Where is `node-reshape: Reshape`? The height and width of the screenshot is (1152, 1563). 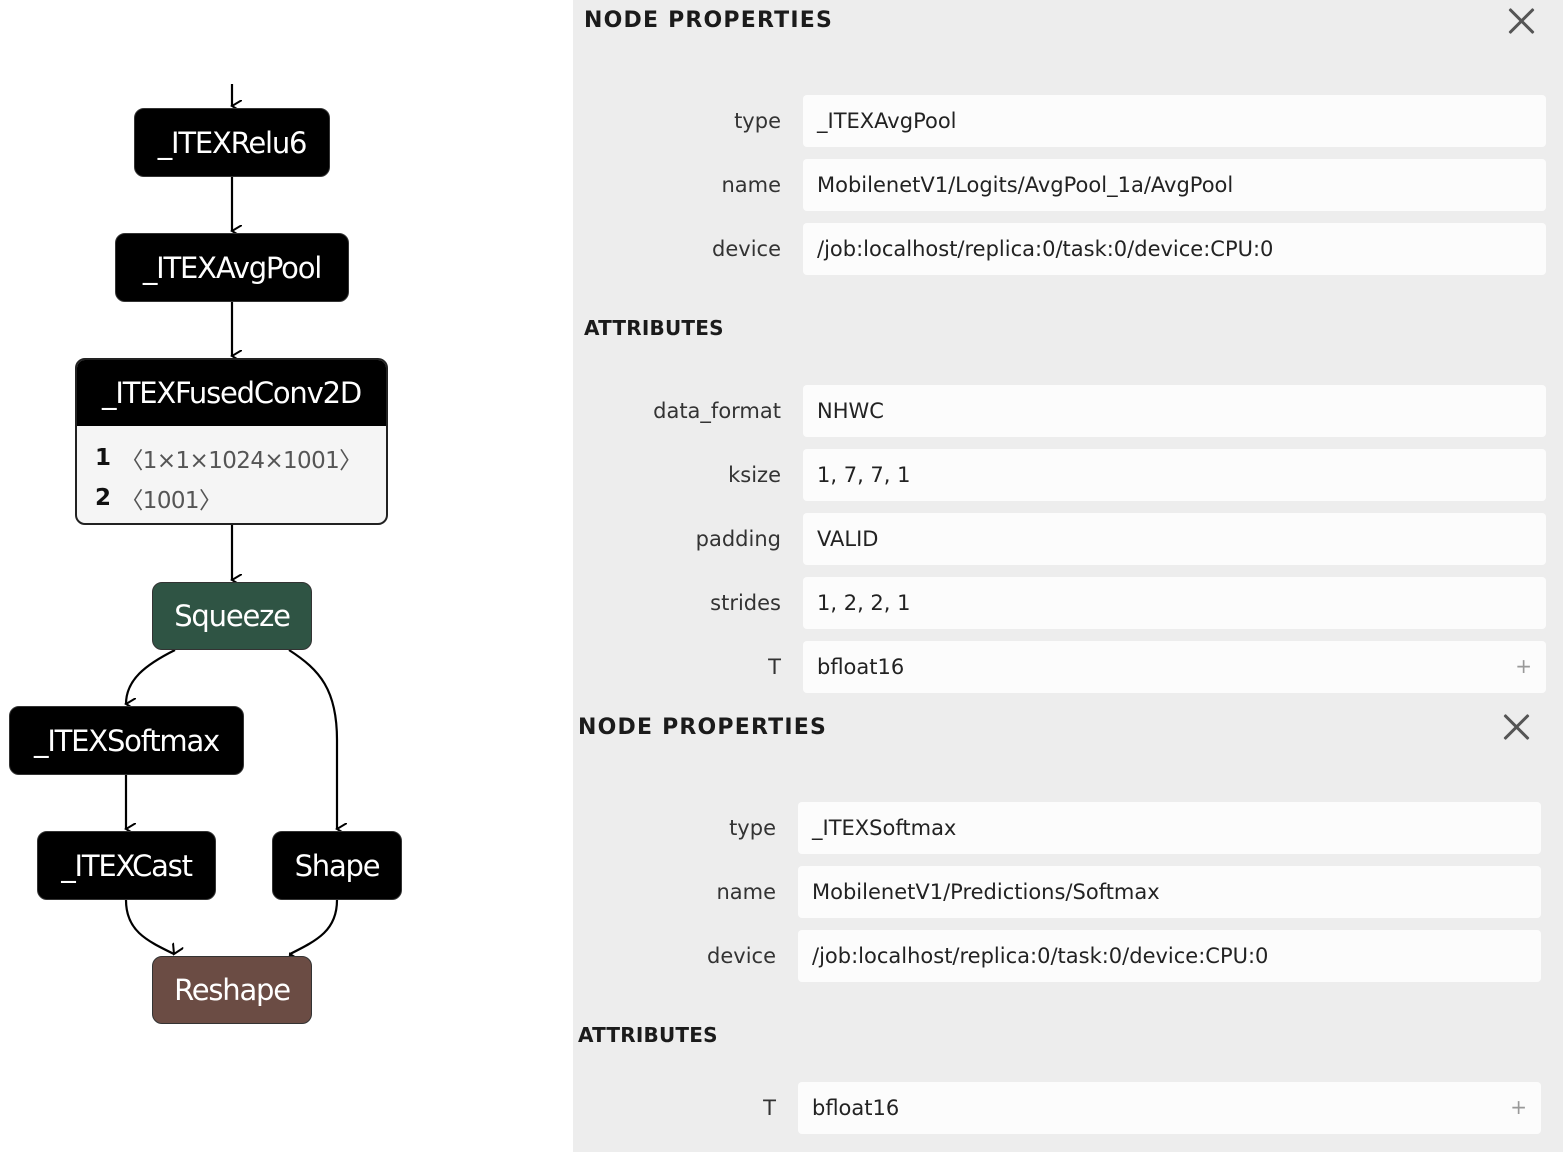 node-reshape: Reshape is located at coordinates (232, 990).